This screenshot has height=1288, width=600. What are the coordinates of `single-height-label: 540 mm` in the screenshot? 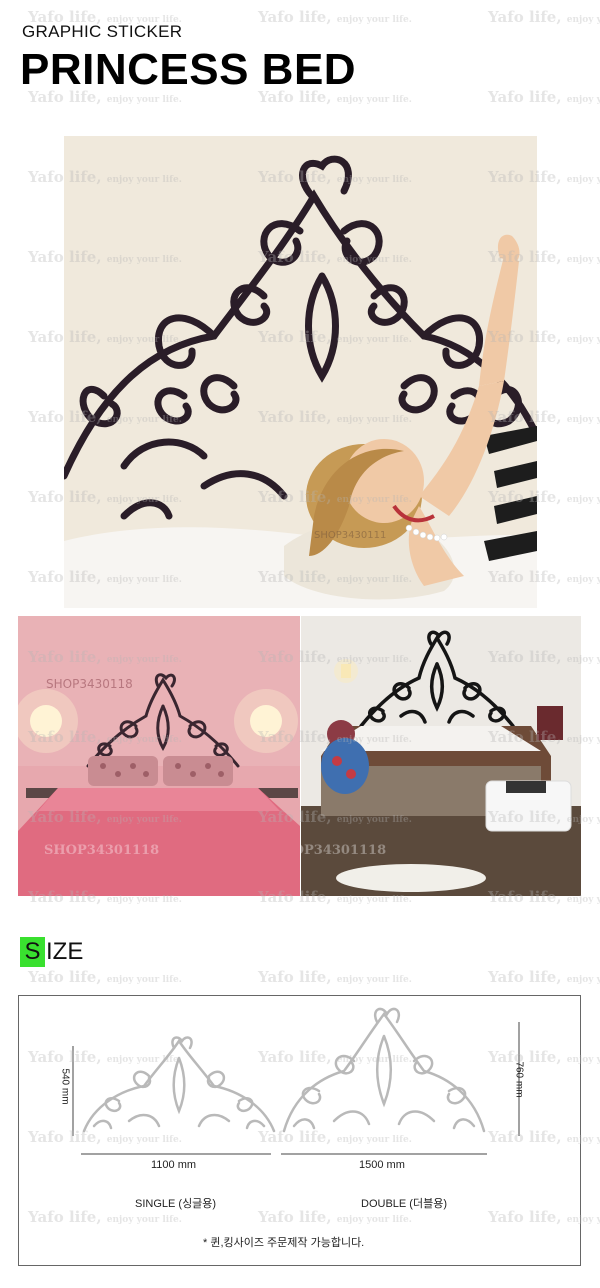 It's located at (65, 1086).